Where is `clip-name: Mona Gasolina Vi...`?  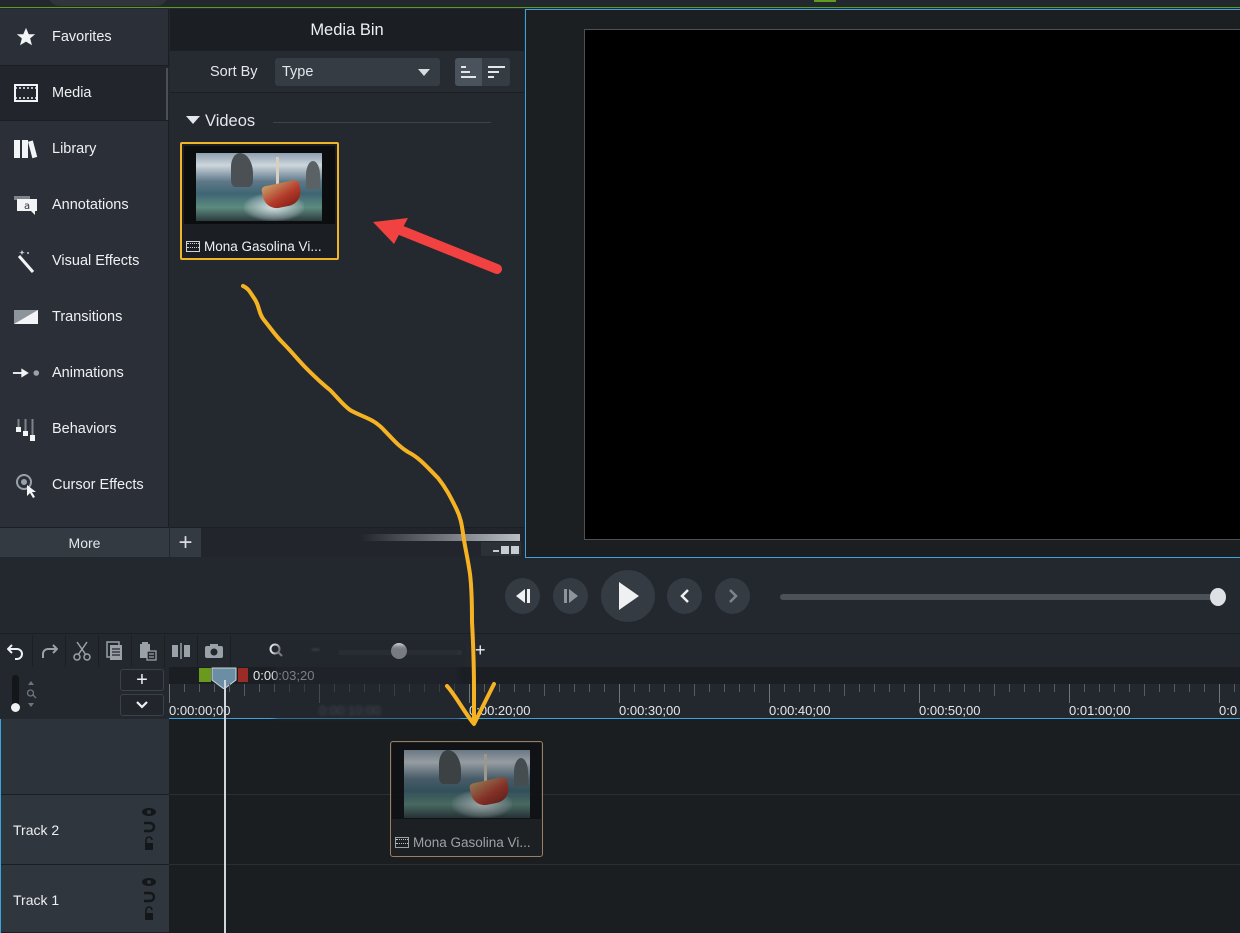
clip-name: Mona Gasolina Vi... is located at coordinates (472, 842).